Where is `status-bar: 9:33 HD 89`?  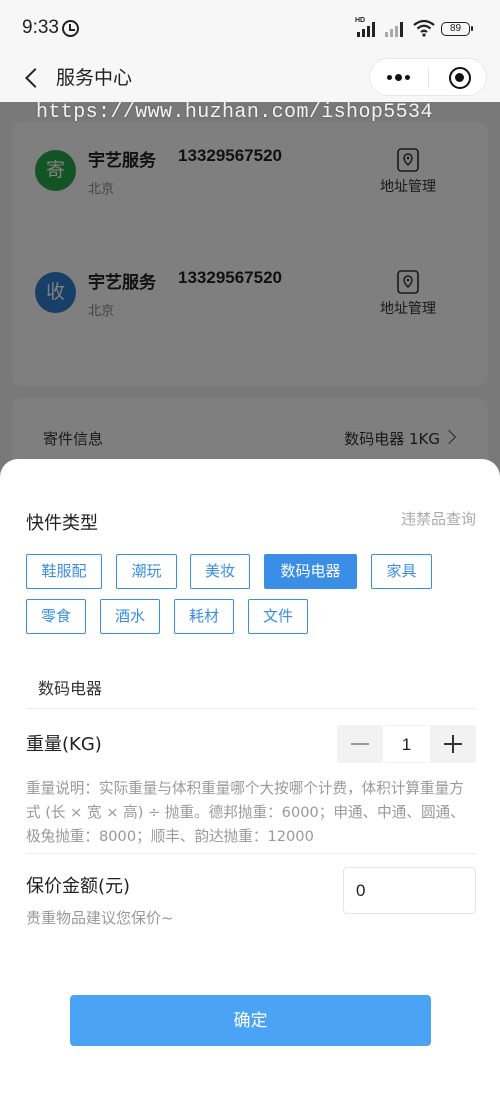 status-bar: 9:33 HD 89 is located at coordinates (250, 28).